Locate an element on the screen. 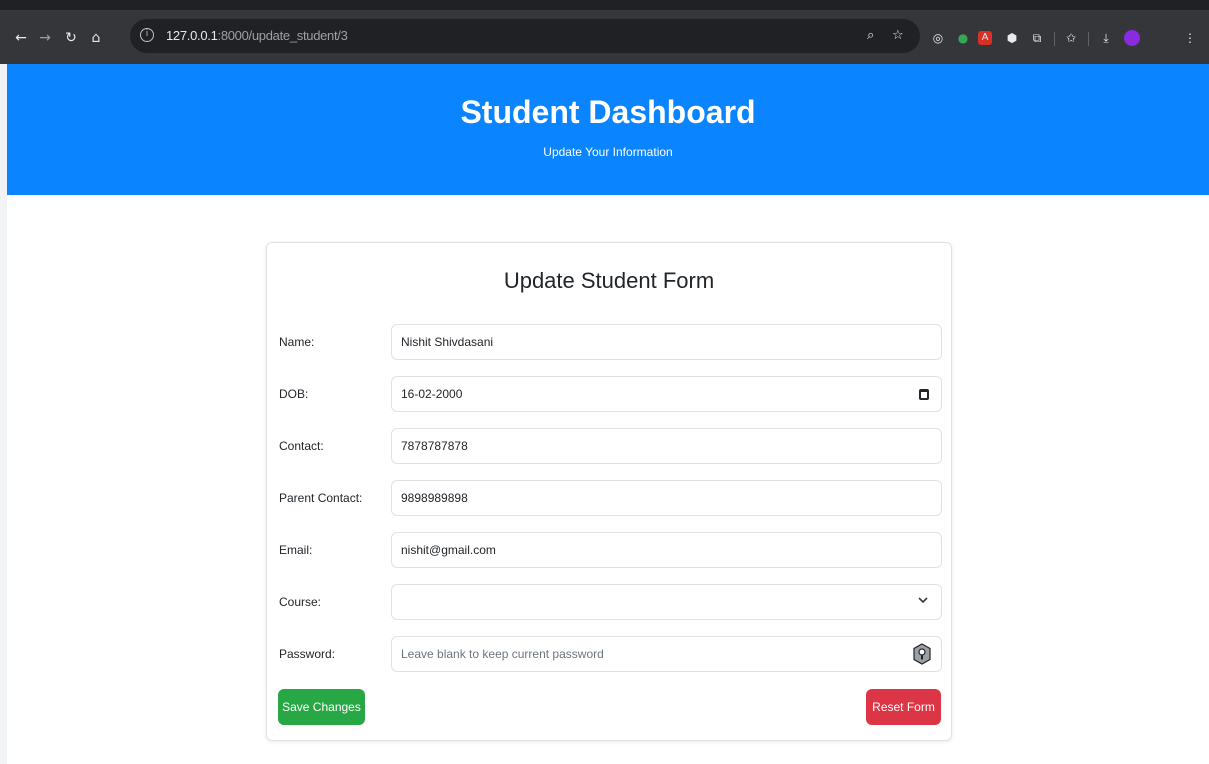  course-label: Course: is located at coordinates (300, 602).